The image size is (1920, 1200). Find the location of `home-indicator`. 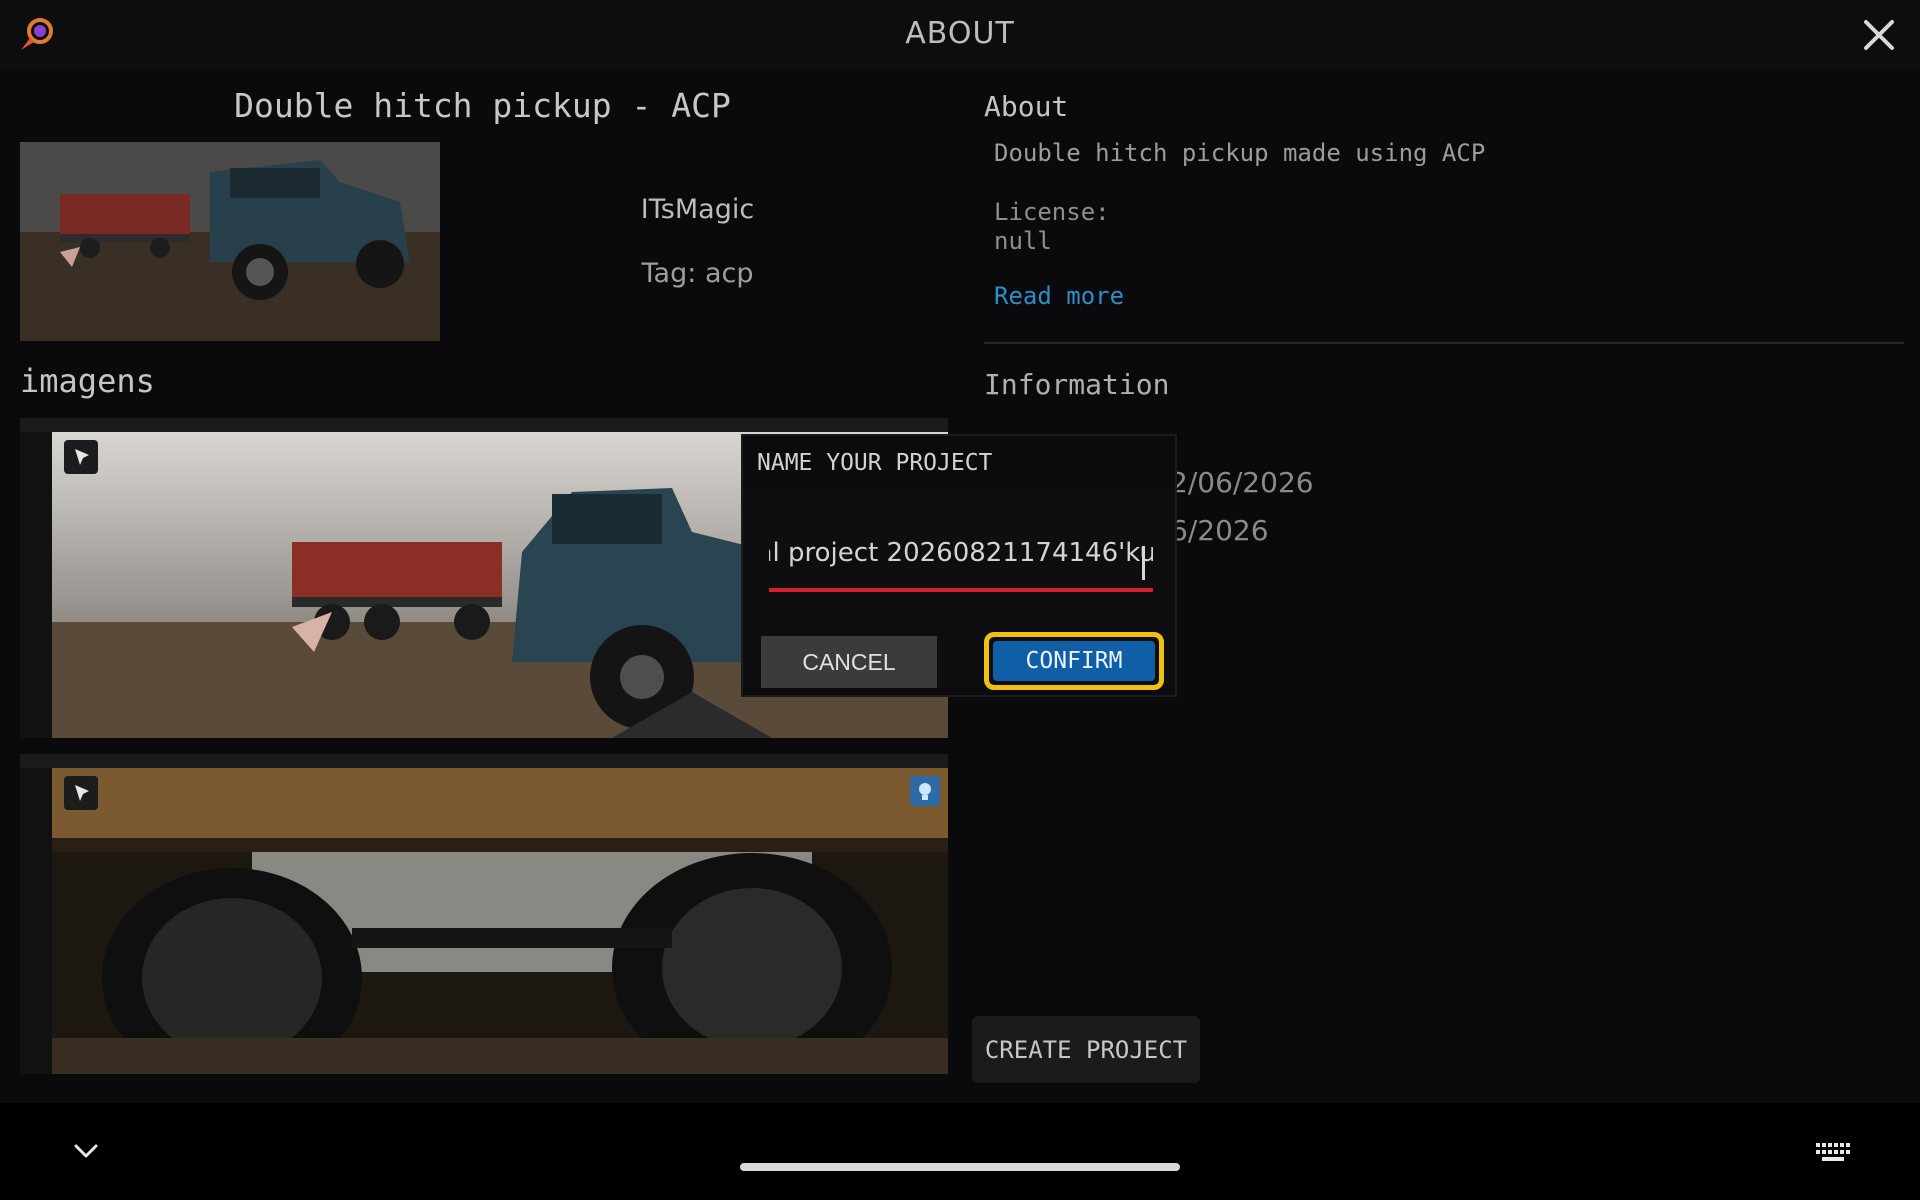

home-indicator is located at coordinates (960, 1167).